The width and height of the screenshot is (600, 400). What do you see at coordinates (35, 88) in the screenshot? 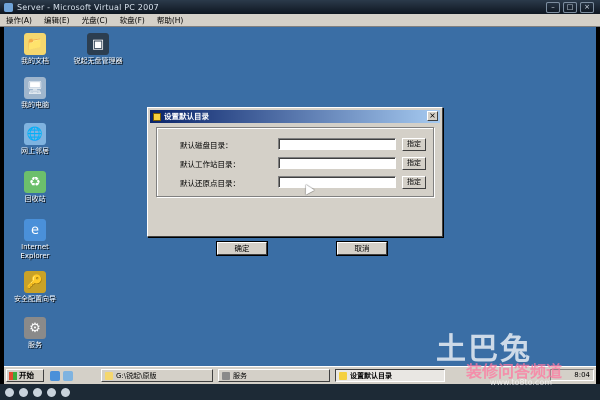
I see `my-computer-icon: 🖥` at bounding box center [35, 88].